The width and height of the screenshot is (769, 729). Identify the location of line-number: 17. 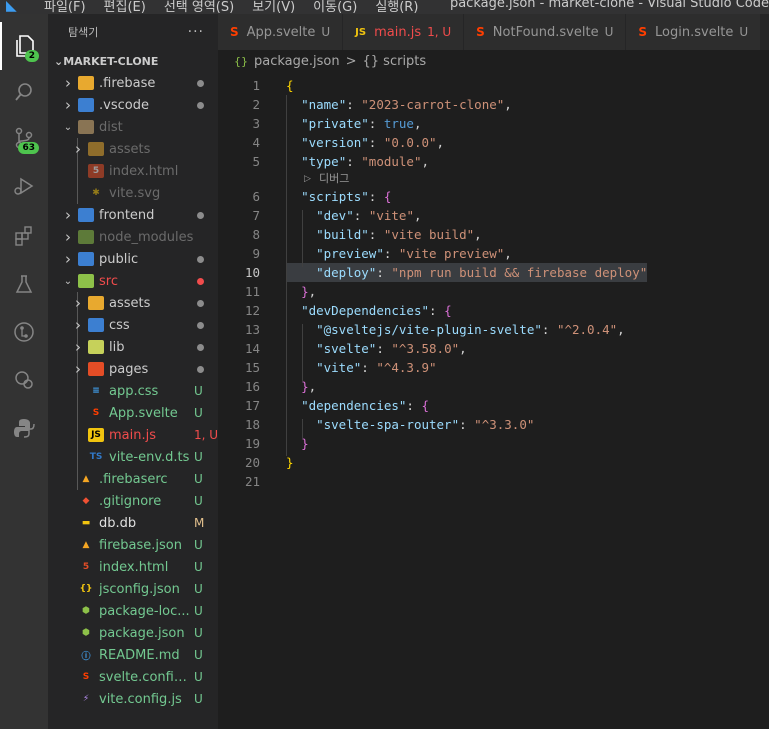
(252, 405).